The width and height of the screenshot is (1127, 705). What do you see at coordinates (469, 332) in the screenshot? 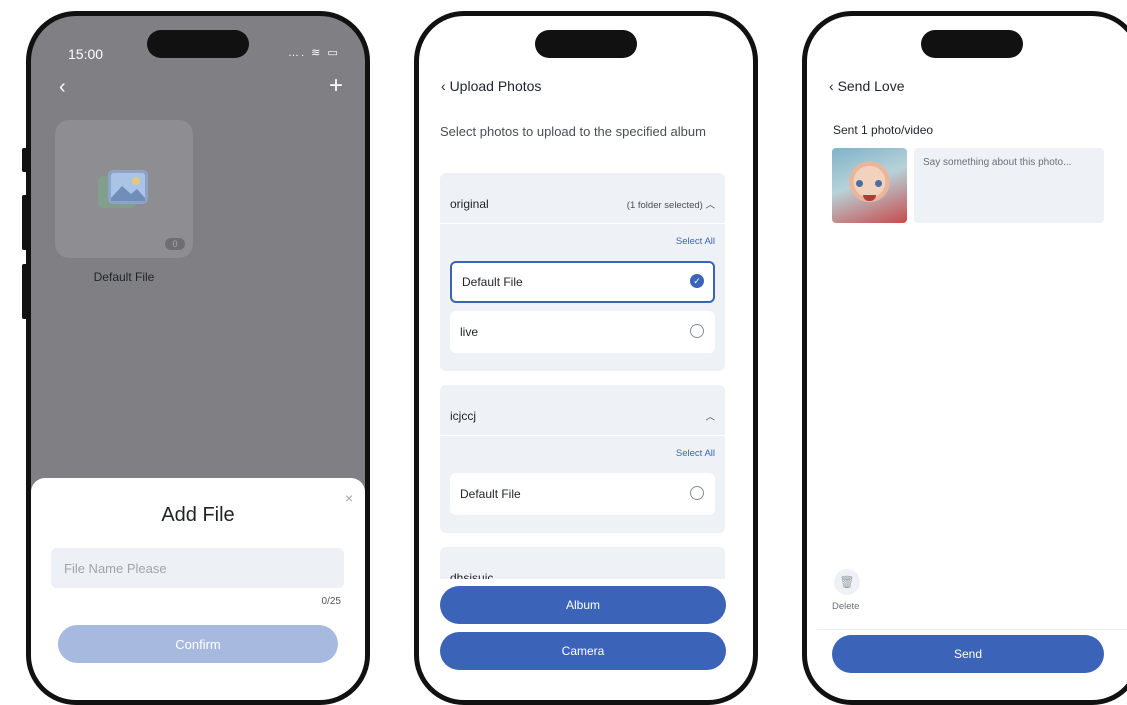
I see `option-label: live` at bounding box center [469, 332].